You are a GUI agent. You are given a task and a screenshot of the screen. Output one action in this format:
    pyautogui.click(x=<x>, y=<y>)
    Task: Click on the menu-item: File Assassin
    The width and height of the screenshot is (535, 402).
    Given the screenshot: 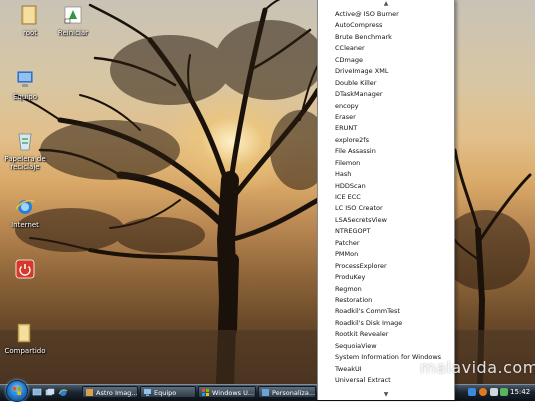 What is the action you would take?
    pyautogui.click(x=386, y=151)
    